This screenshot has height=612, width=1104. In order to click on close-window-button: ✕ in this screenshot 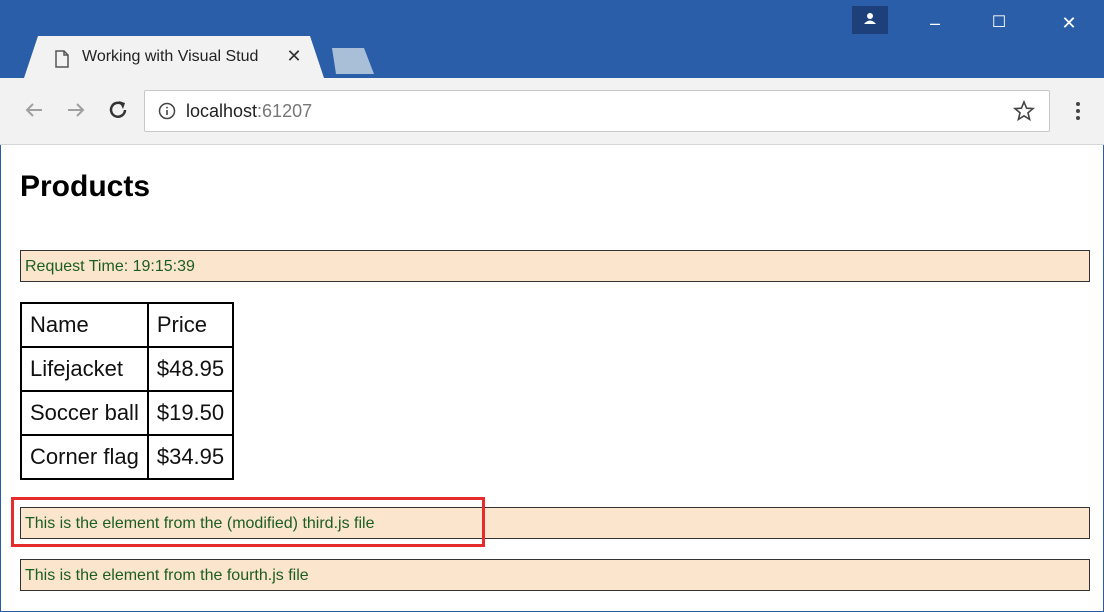, I will do `click(1069, 23)`.